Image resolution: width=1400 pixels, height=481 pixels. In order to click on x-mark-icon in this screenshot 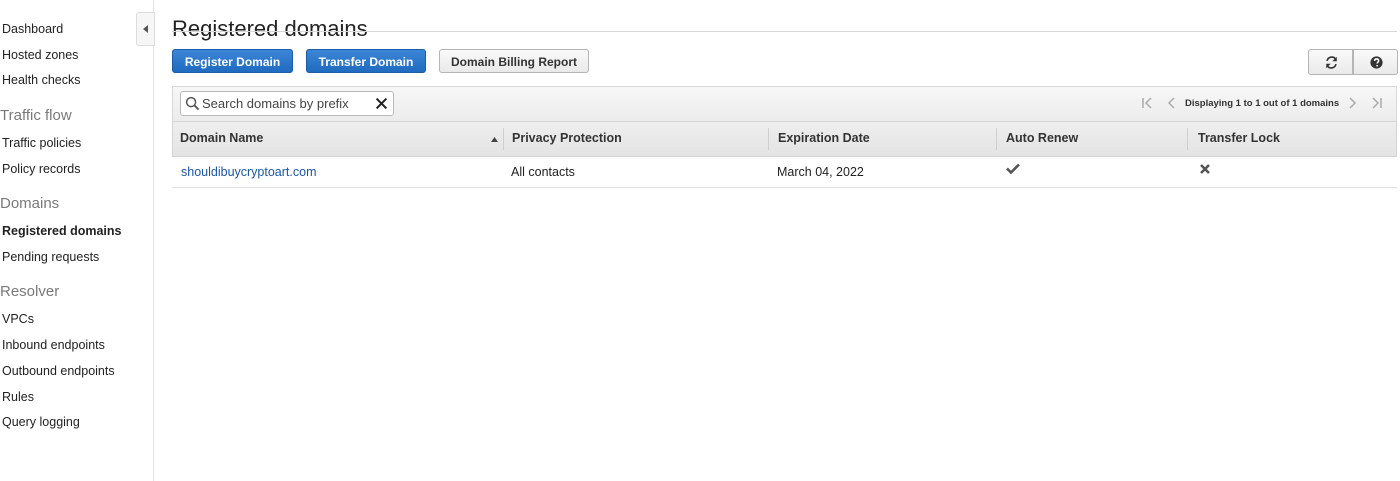, I will do `click(1205, 169)`.